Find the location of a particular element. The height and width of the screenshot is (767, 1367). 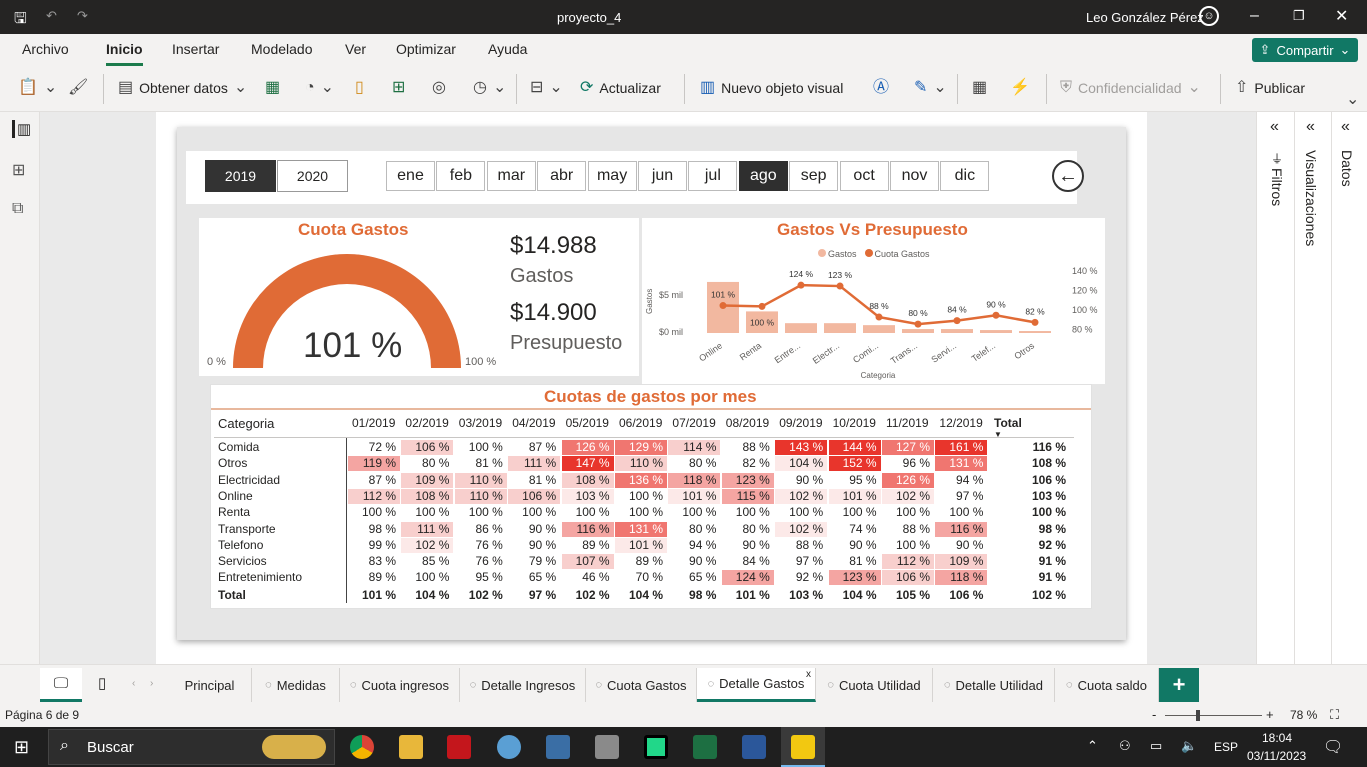

matrix-header-category: Categoria is located at coordinates (246, 423).